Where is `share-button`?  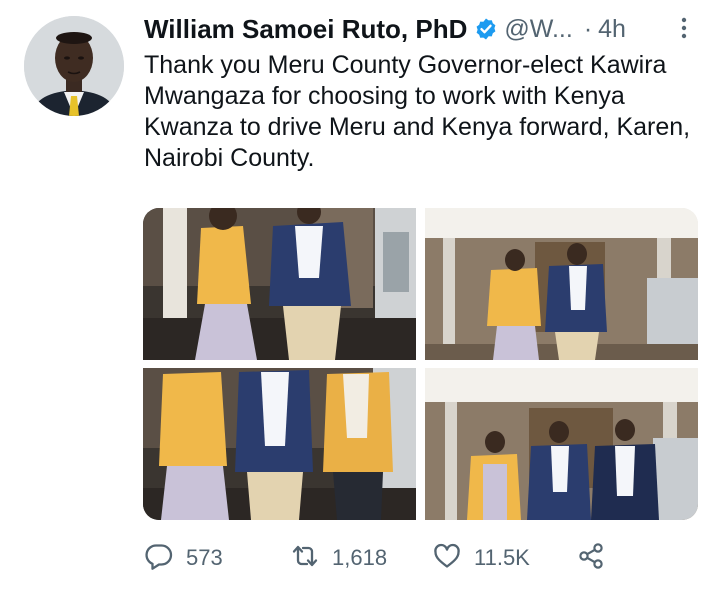
share-button is located at coordinates (591, 558).